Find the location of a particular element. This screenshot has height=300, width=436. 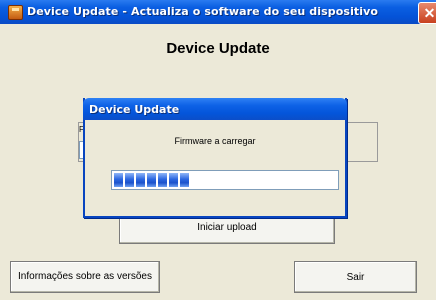

progress-track is located at coordinates (225, 180).